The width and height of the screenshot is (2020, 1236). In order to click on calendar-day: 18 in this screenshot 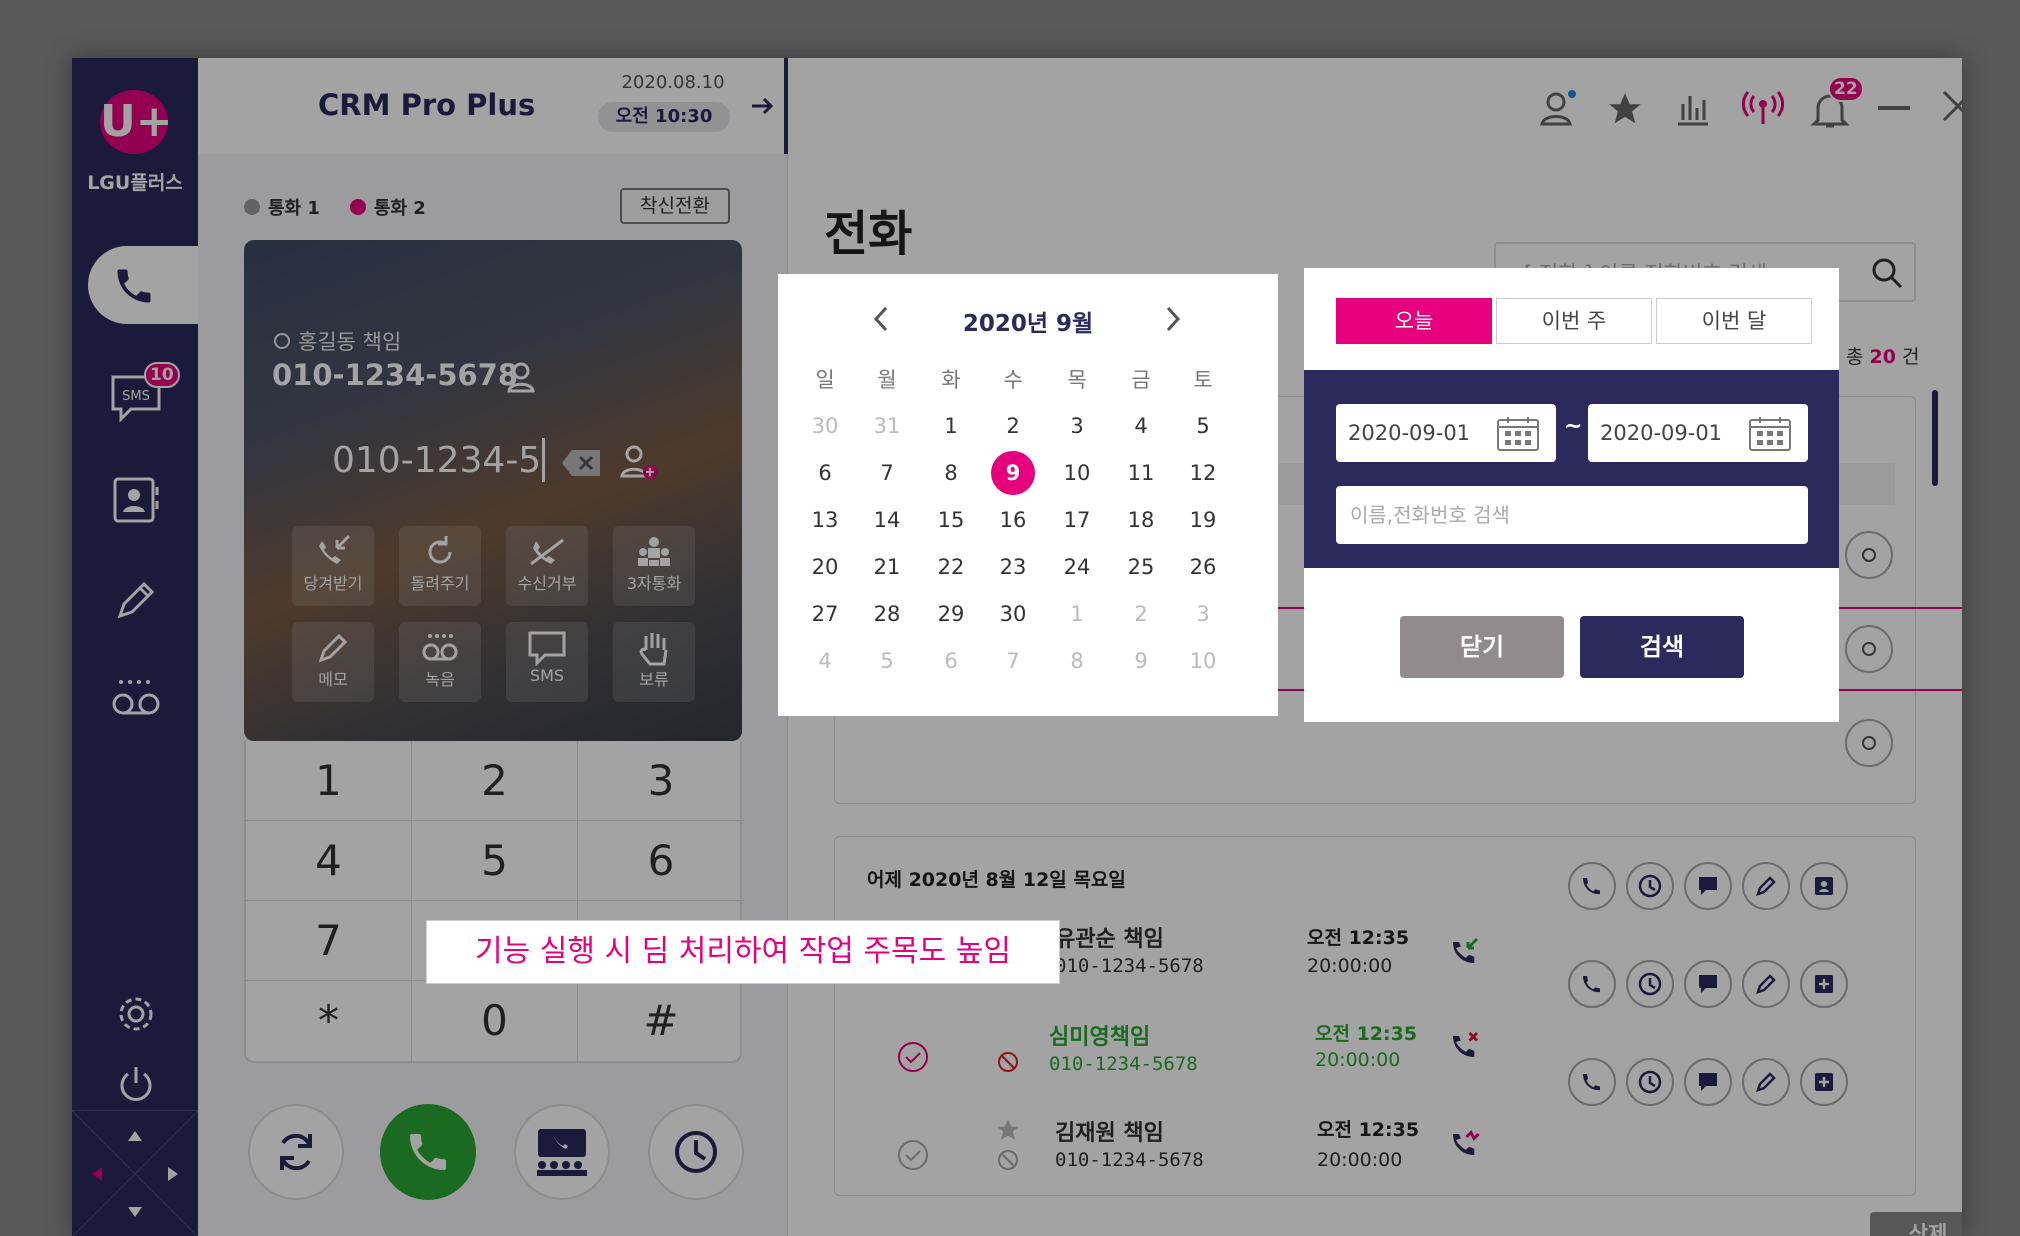, I will do `click(1141, 520)`.